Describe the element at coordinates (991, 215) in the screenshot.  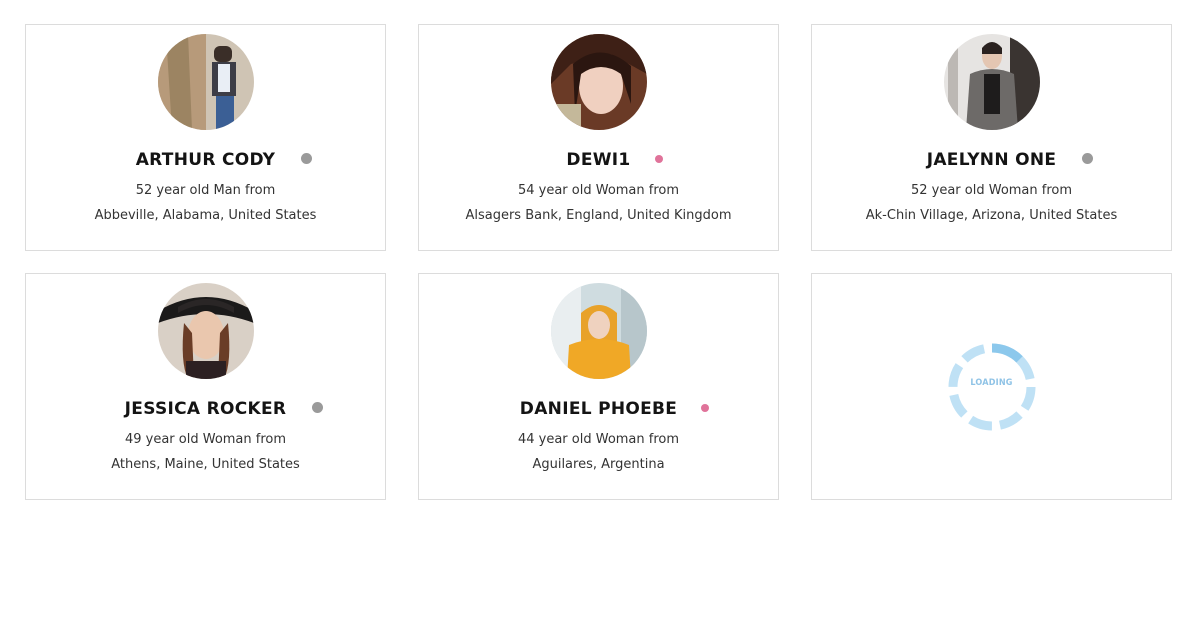
I see `profile-location: Ak-Chin Village, Arizona, United States` at that location.